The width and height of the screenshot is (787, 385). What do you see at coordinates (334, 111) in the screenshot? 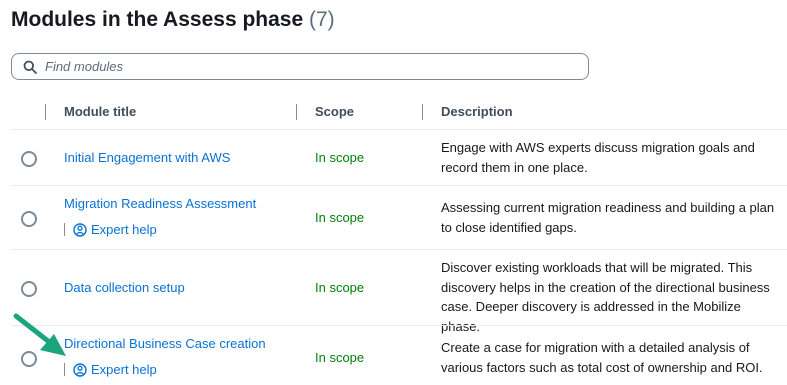
I see `column-header-scope: Scope` at bounding box center [334, 111].